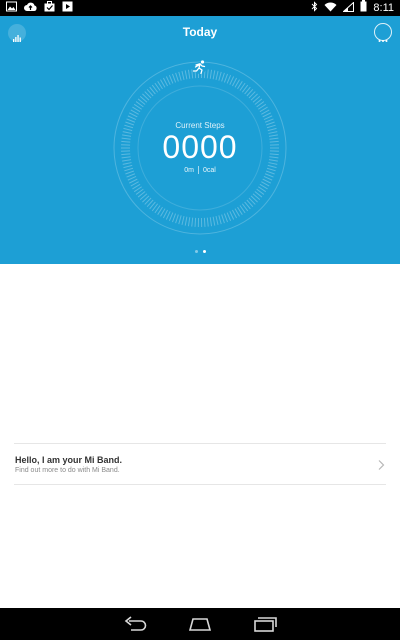 The height and width of the screenshot is (640, 400). What do you see at coordinates (209, 170) in the screenshot?
I see `calories-value: 0cal` at bounding box center [209, 170].